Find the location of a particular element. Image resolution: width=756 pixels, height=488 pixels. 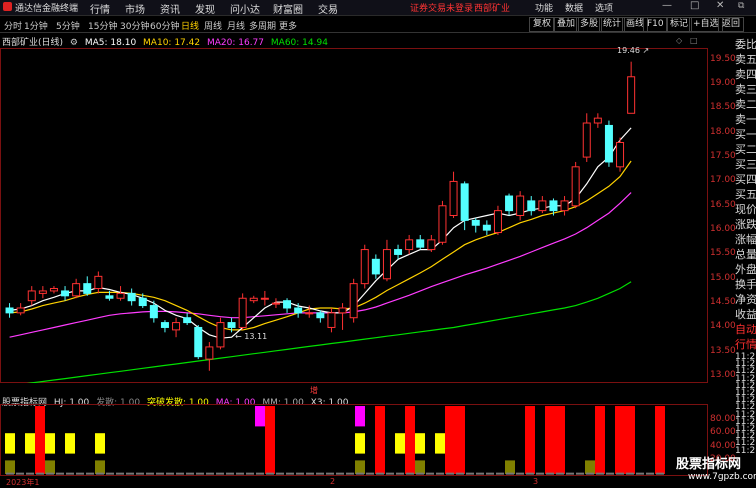

menu-wenxiaoda: 问小达 is located at coordinates (245, 8).